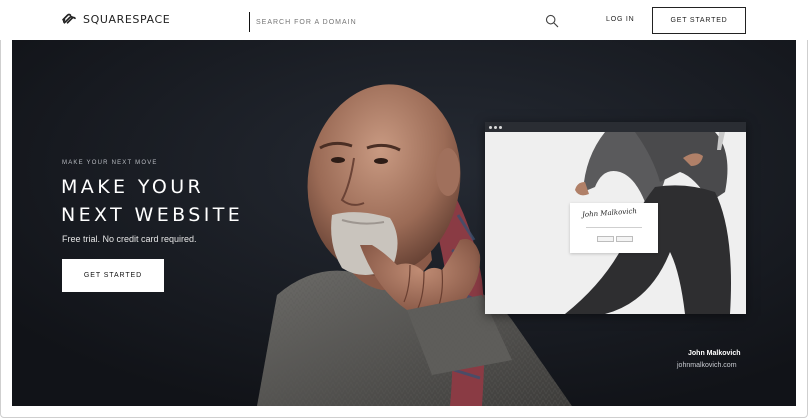 Image resolution: width=808 pixels, height=418 pixels. I want to click on credit-name: John Malkovich, so click(714, 353).